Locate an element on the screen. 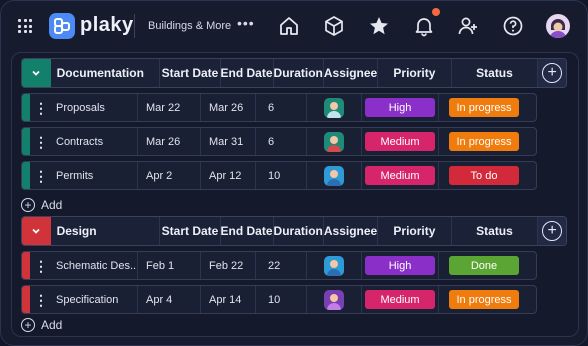 The image size is (588, 346). chevron-down-icon is located at coordinates (36, 73).